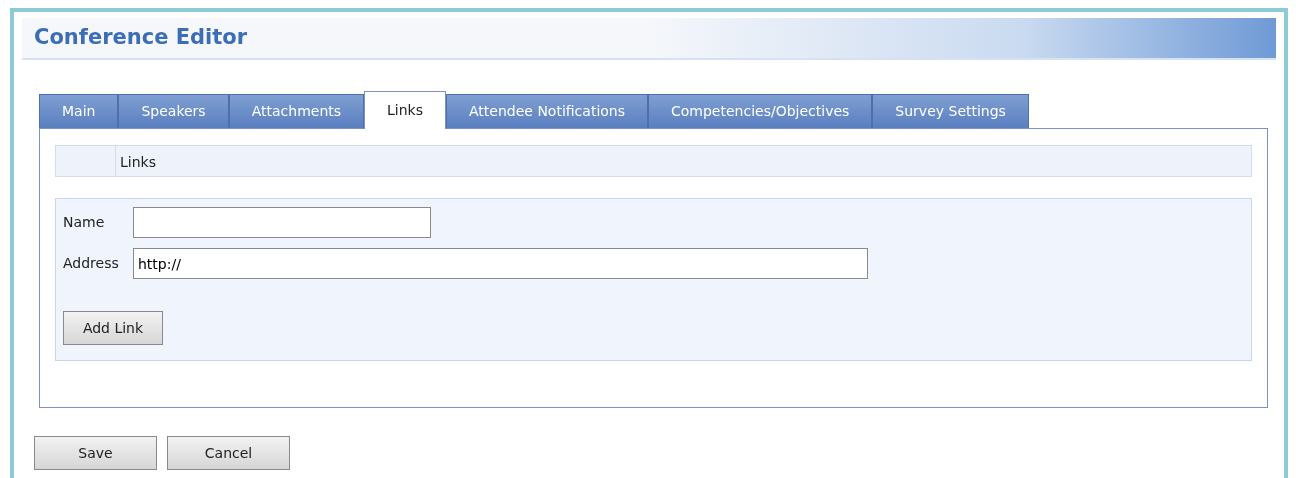 This screenshot has width=1296, height=478. Describe the element at coordinates (950, 111) in the screenshot. I see `tab: Survey Settings` at that location.